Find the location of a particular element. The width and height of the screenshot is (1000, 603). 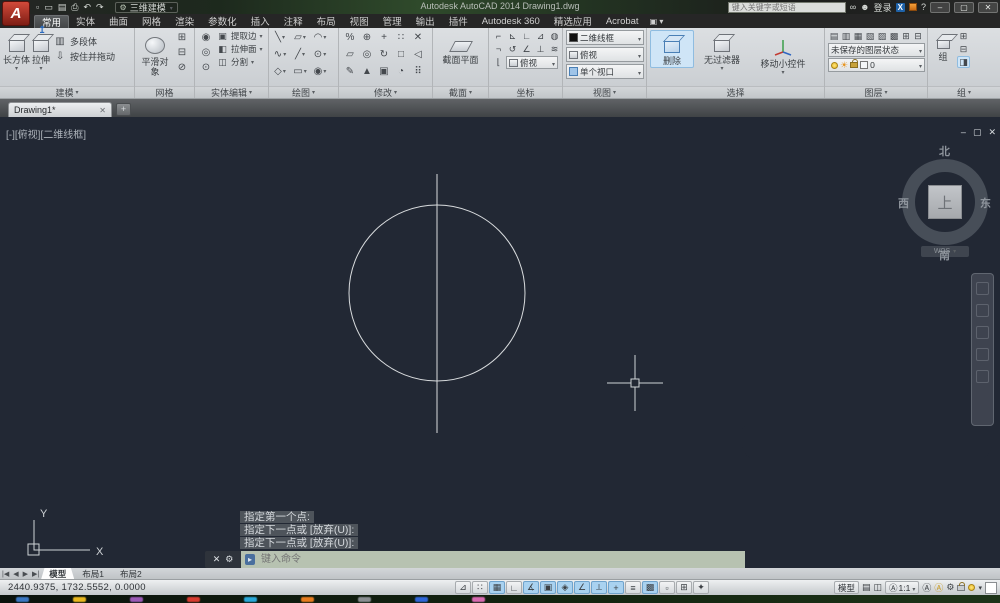

rectangle-icon: ▱ is located at coordinates (300, 37).